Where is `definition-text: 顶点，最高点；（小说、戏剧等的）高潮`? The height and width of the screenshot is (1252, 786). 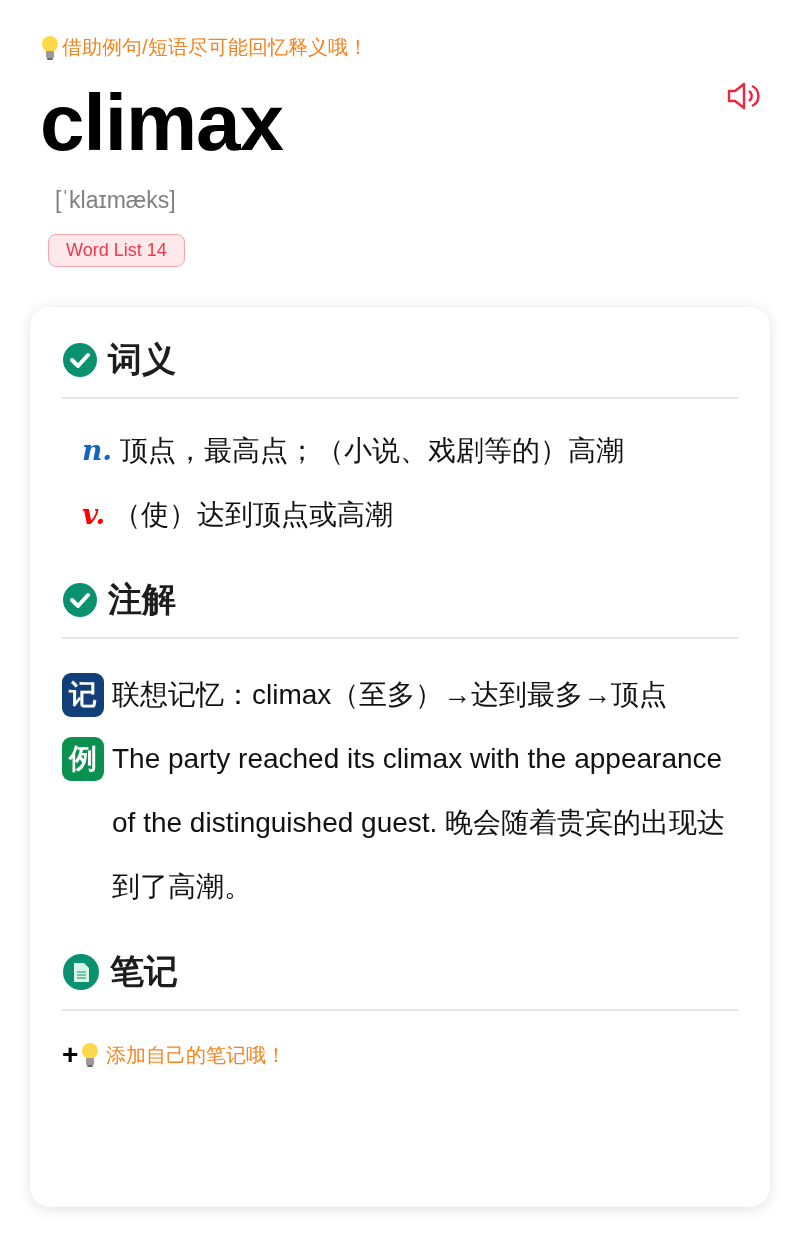
definition-text: 顶点，最高点；（小说、戏剧等的）高潮 is located at coordinates (372, 451).